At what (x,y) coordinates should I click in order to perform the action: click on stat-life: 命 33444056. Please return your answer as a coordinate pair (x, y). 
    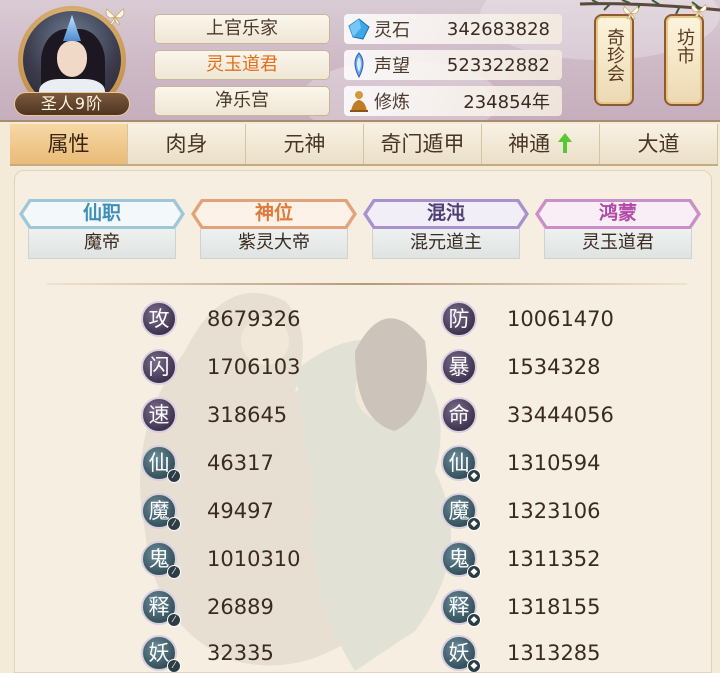
    Looking at the image, I should click on (527, 415).